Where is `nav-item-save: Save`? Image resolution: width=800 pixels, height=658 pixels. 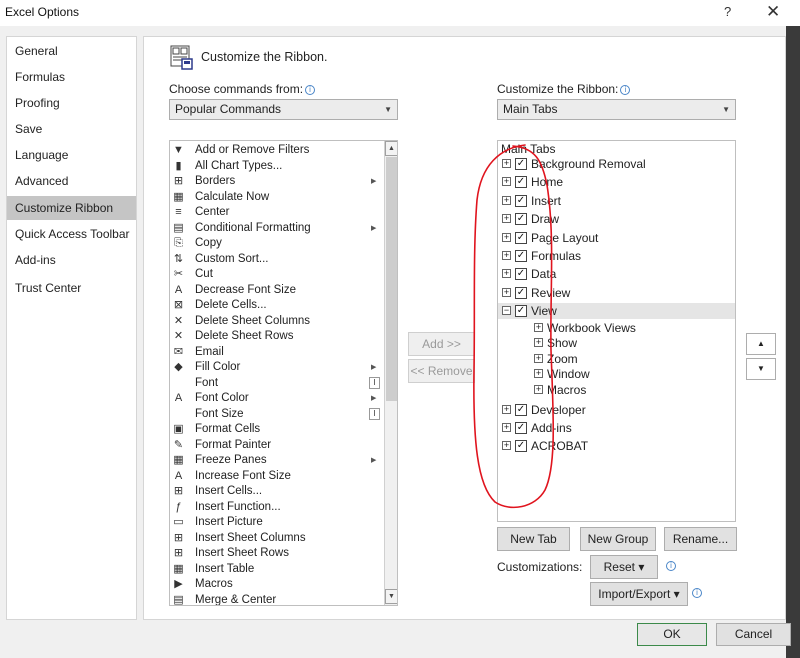
nav-item-save: Save is located at coordinates (71, 129).